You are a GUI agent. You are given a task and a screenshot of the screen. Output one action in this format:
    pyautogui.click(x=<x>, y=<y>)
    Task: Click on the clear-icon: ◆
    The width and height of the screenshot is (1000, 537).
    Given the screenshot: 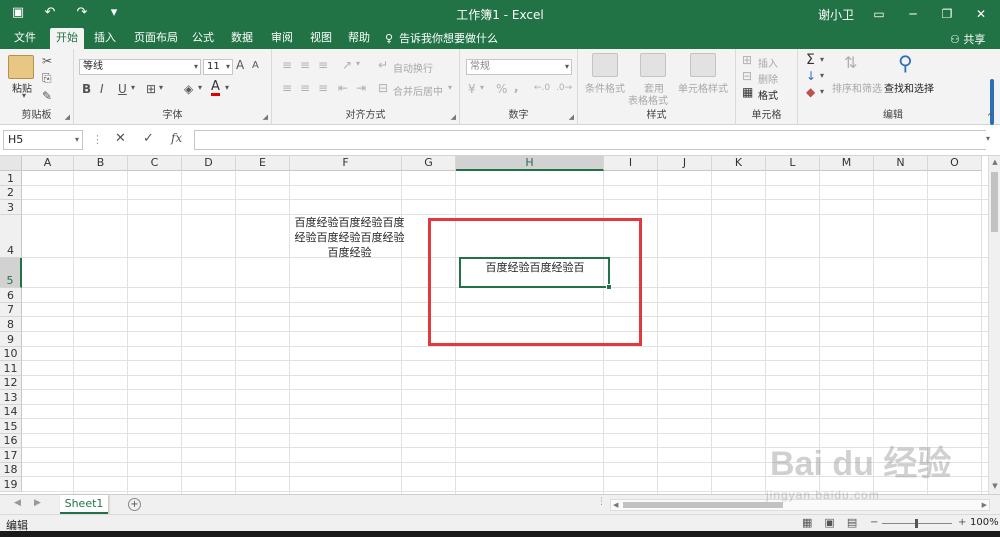 What is the action you would take?
    pyautogui.click(x=810, y=92)
    